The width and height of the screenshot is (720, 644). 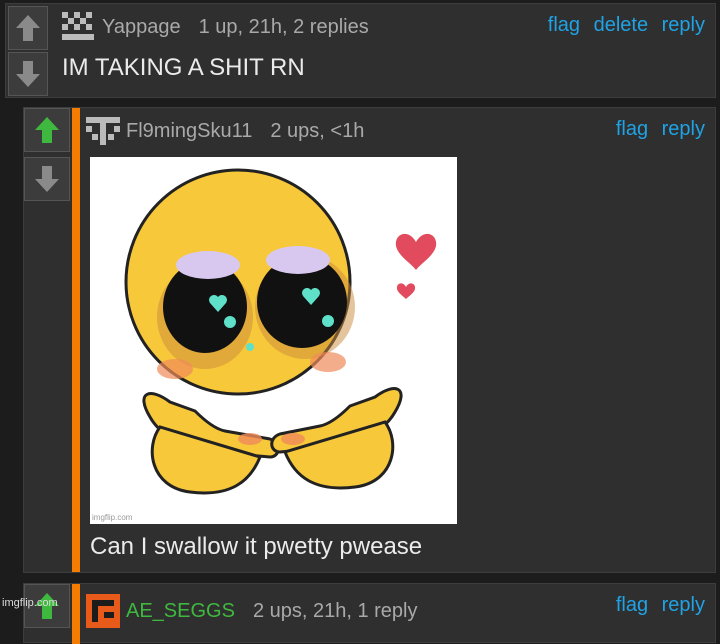 I want to click on comment-3: AE_SEGGS 2 ups, 21h, 1 reply flag reply, so click(x=369, y=613).